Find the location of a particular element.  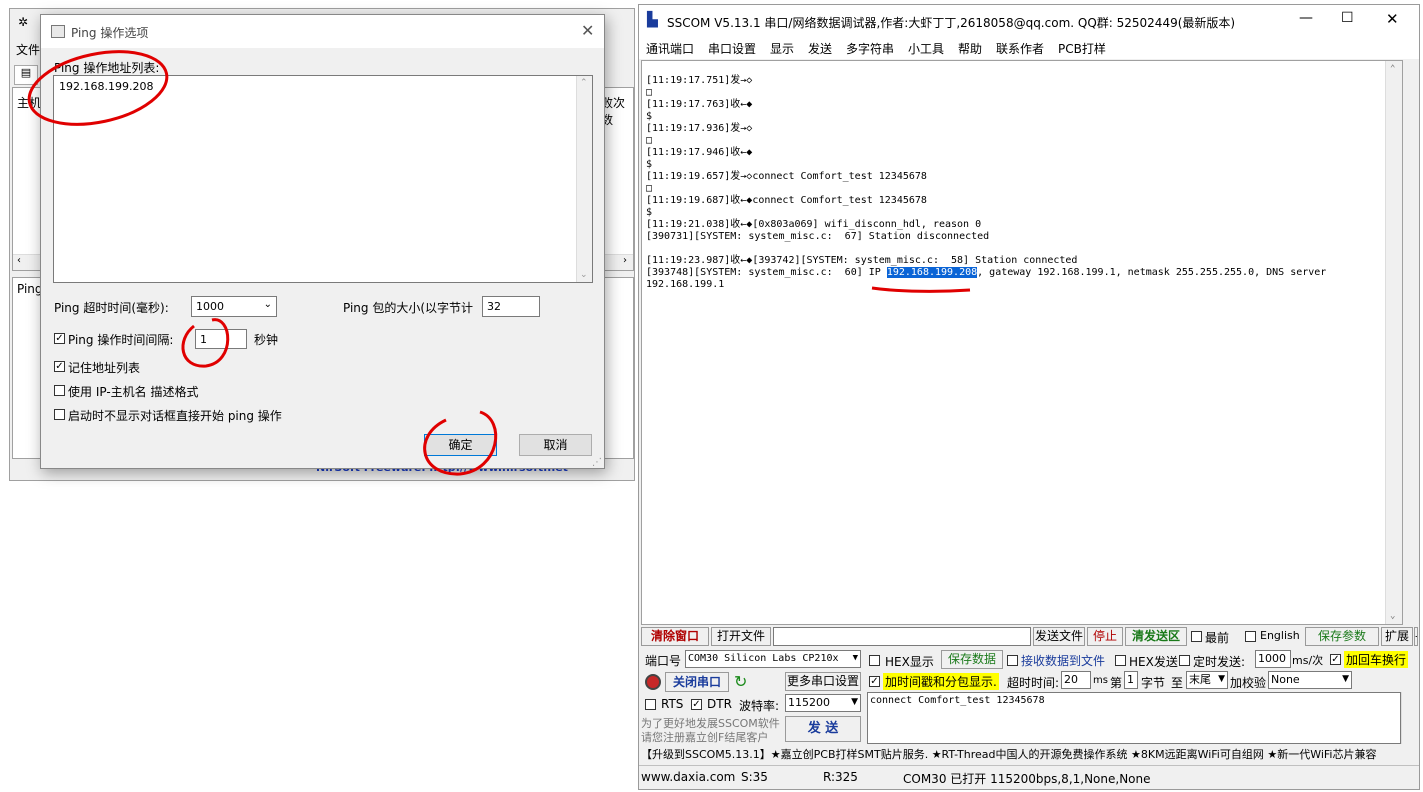

annotation-circle-interval is located at coordinates (205, 343).